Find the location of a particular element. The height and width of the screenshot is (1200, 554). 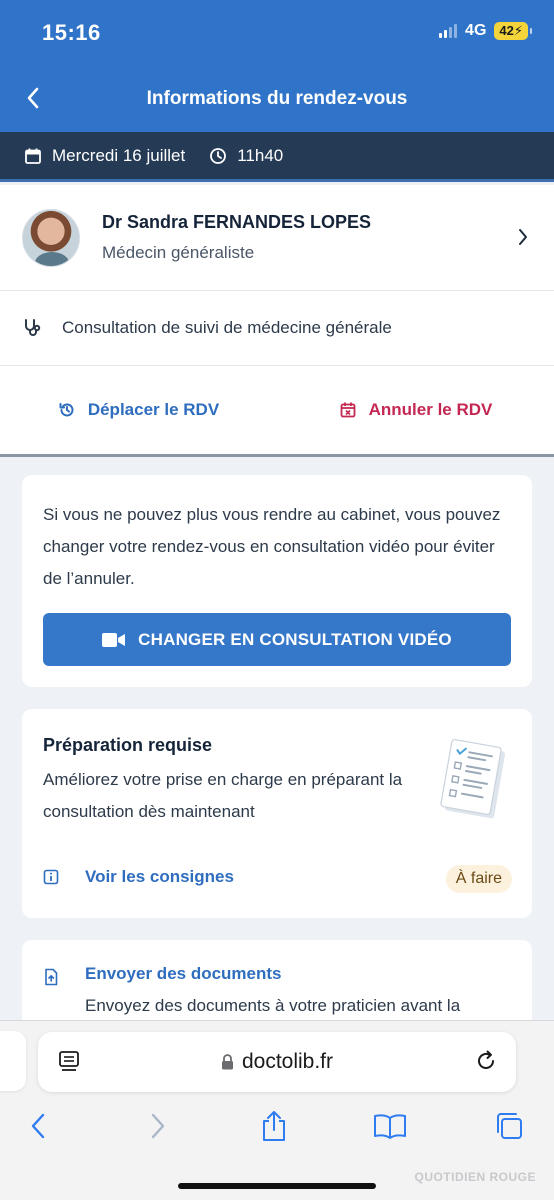

tabs-button is located at coordinates (509, 1126).